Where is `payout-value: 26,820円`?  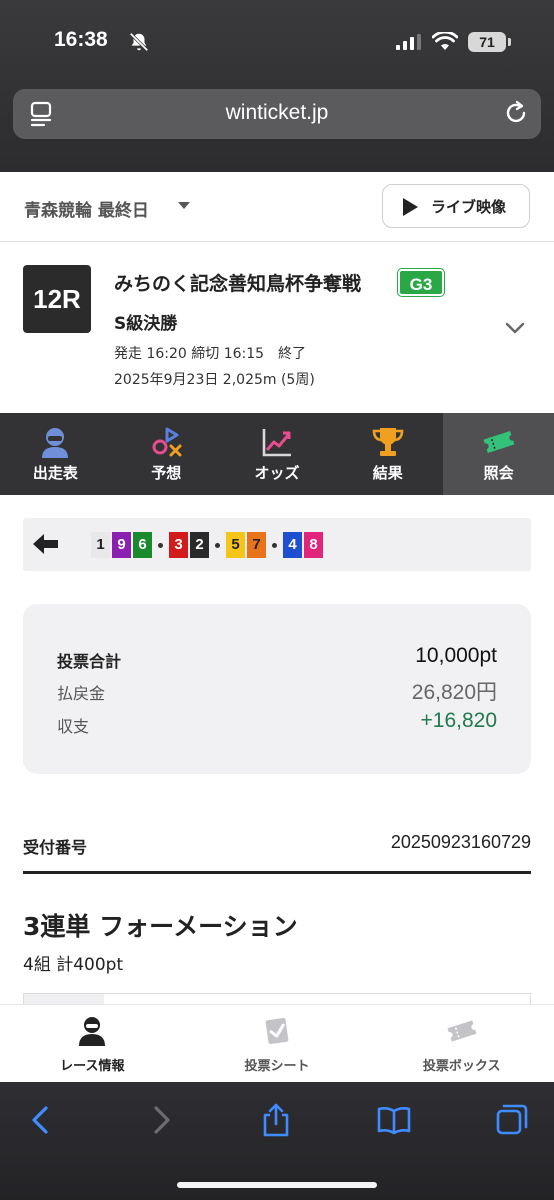 payout-value: 26,820円 is located at coordinates (454, 692).